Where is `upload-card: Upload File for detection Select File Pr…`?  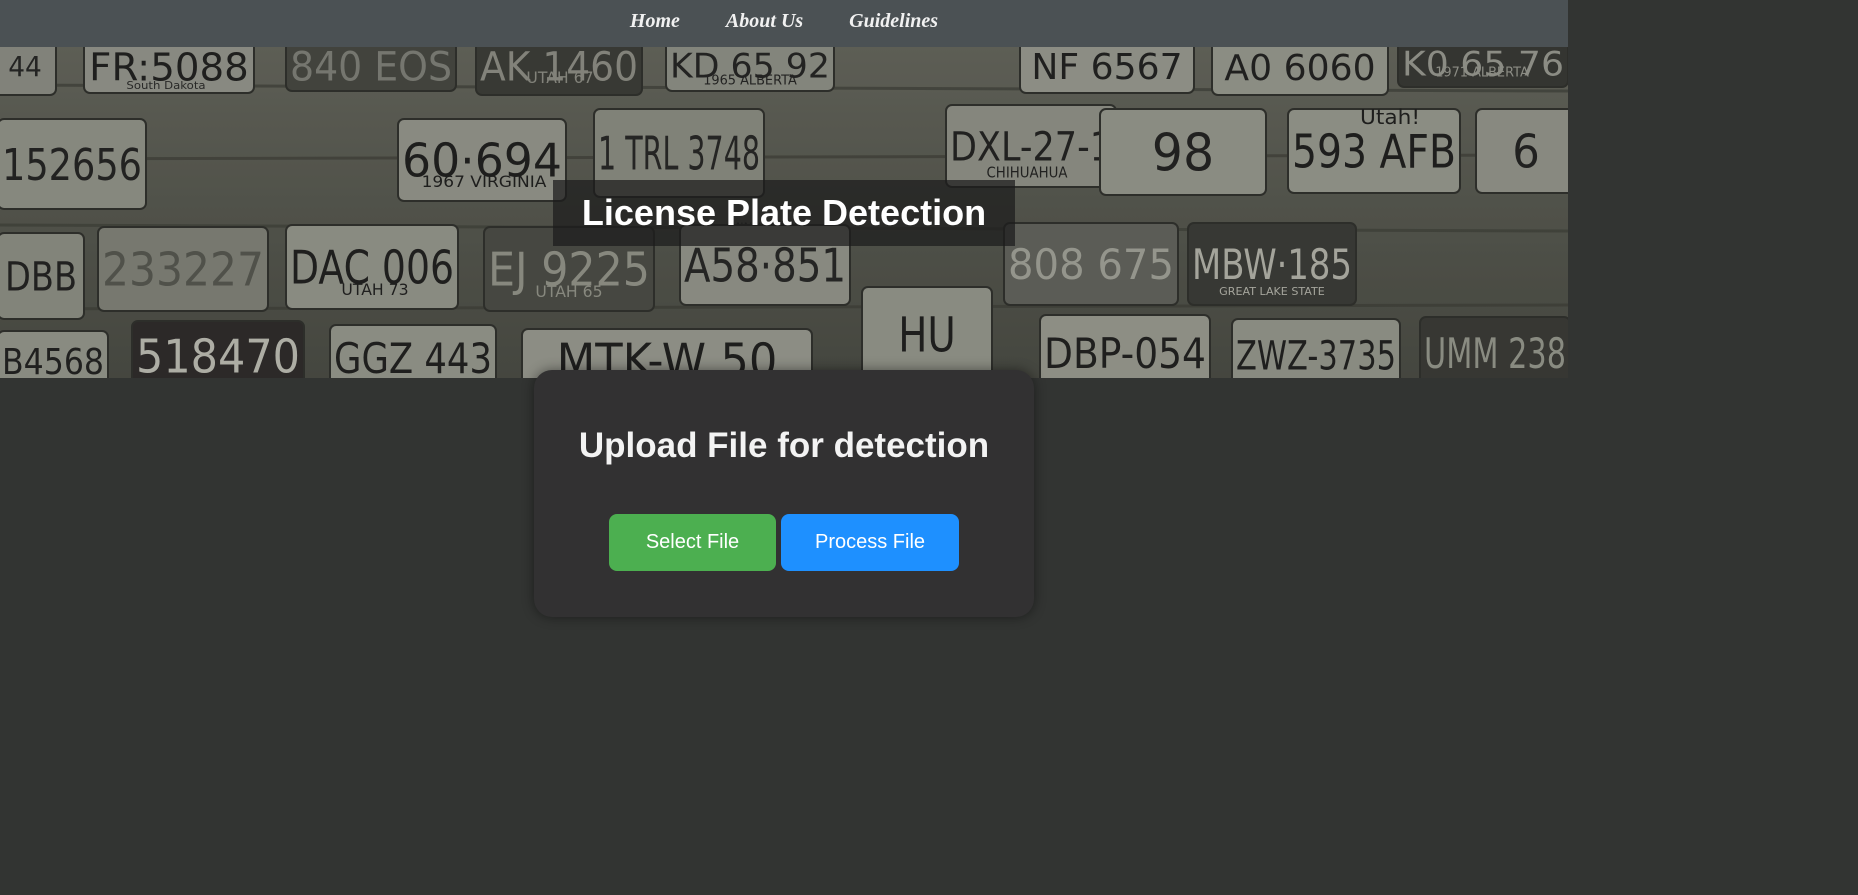
upload-card: Upload File for detection Select File Pr… is located at coordinates (784, 493).